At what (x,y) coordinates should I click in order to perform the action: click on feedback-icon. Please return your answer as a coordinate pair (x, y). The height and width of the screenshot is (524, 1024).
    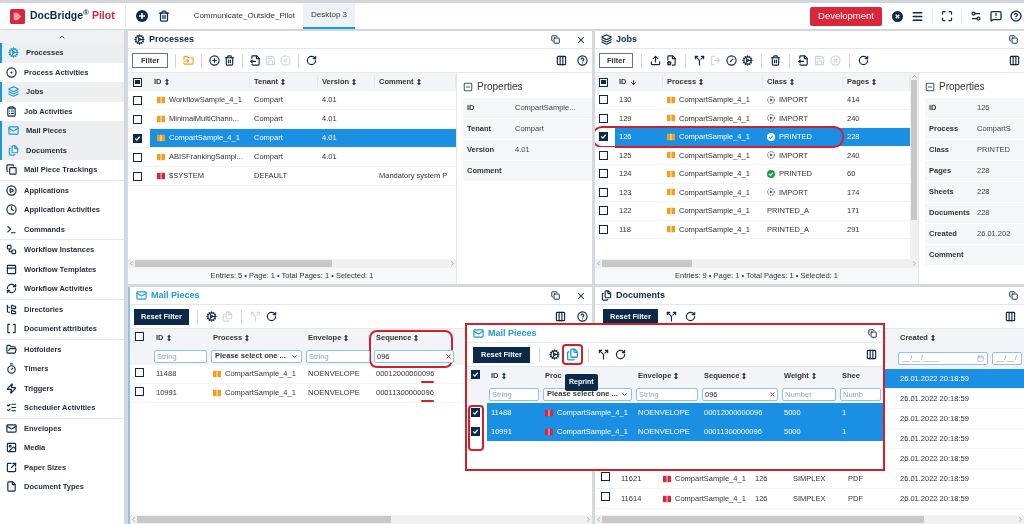
    Looking at the image, I should click on (996, 16).